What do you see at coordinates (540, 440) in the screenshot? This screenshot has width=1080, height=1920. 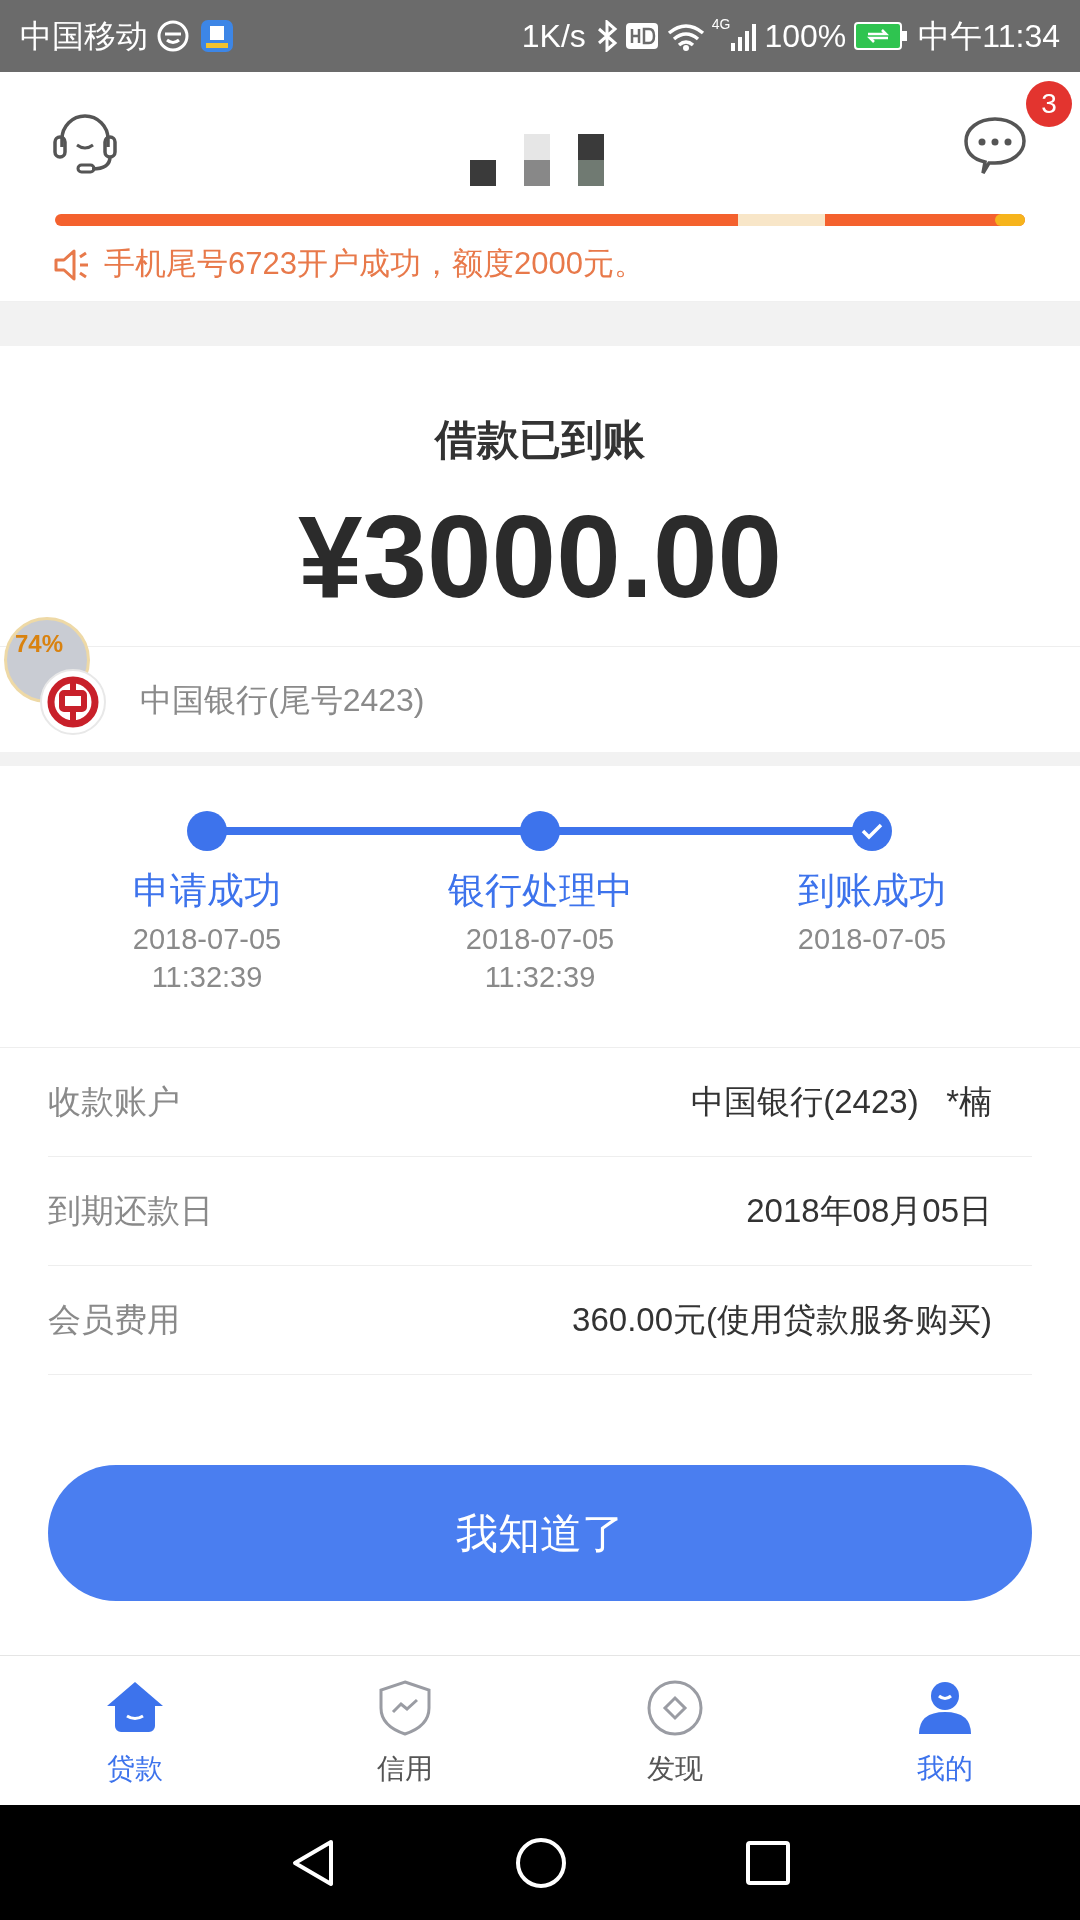 I see `result-title: 借款已到账` at bounding box center [540, 440].